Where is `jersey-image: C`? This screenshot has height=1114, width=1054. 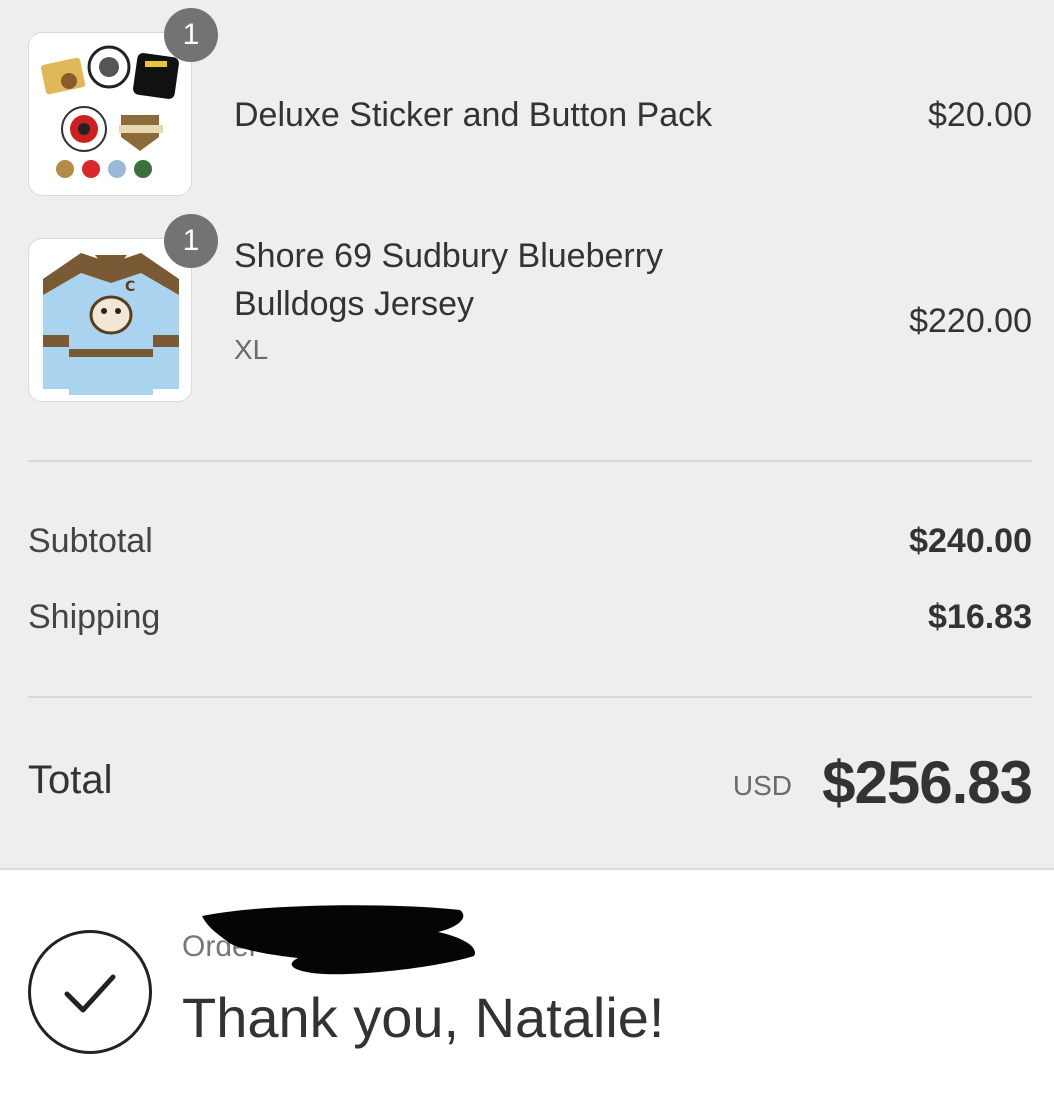
jersey-image: C is located at coordinates (111, 324).